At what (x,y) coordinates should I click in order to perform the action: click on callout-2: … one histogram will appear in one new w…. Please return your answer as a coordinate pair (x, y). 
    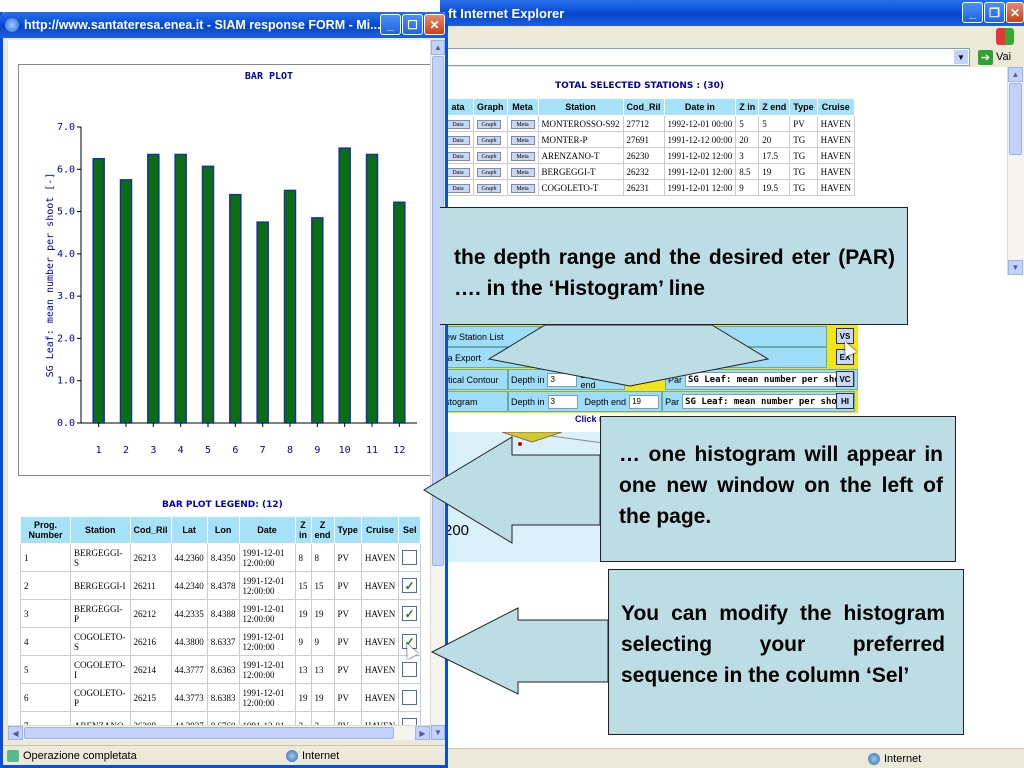
    Looking at the image, I should click on (778, 489).